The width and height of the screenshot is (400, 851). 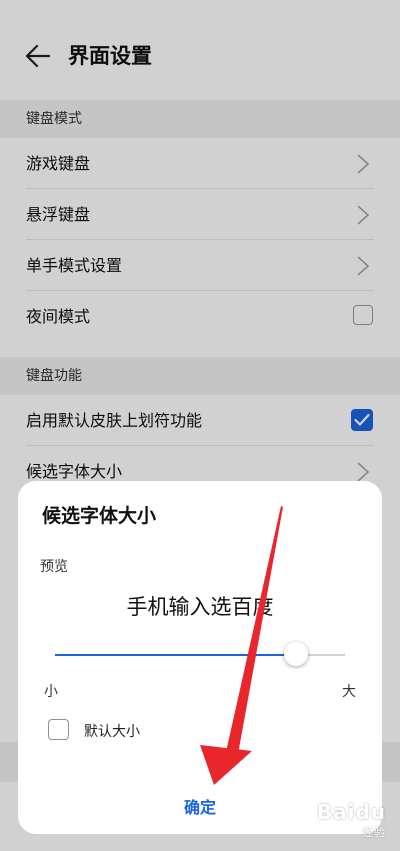 I want to click on default-size-label: 默认大小, so click(x=112, y=732).